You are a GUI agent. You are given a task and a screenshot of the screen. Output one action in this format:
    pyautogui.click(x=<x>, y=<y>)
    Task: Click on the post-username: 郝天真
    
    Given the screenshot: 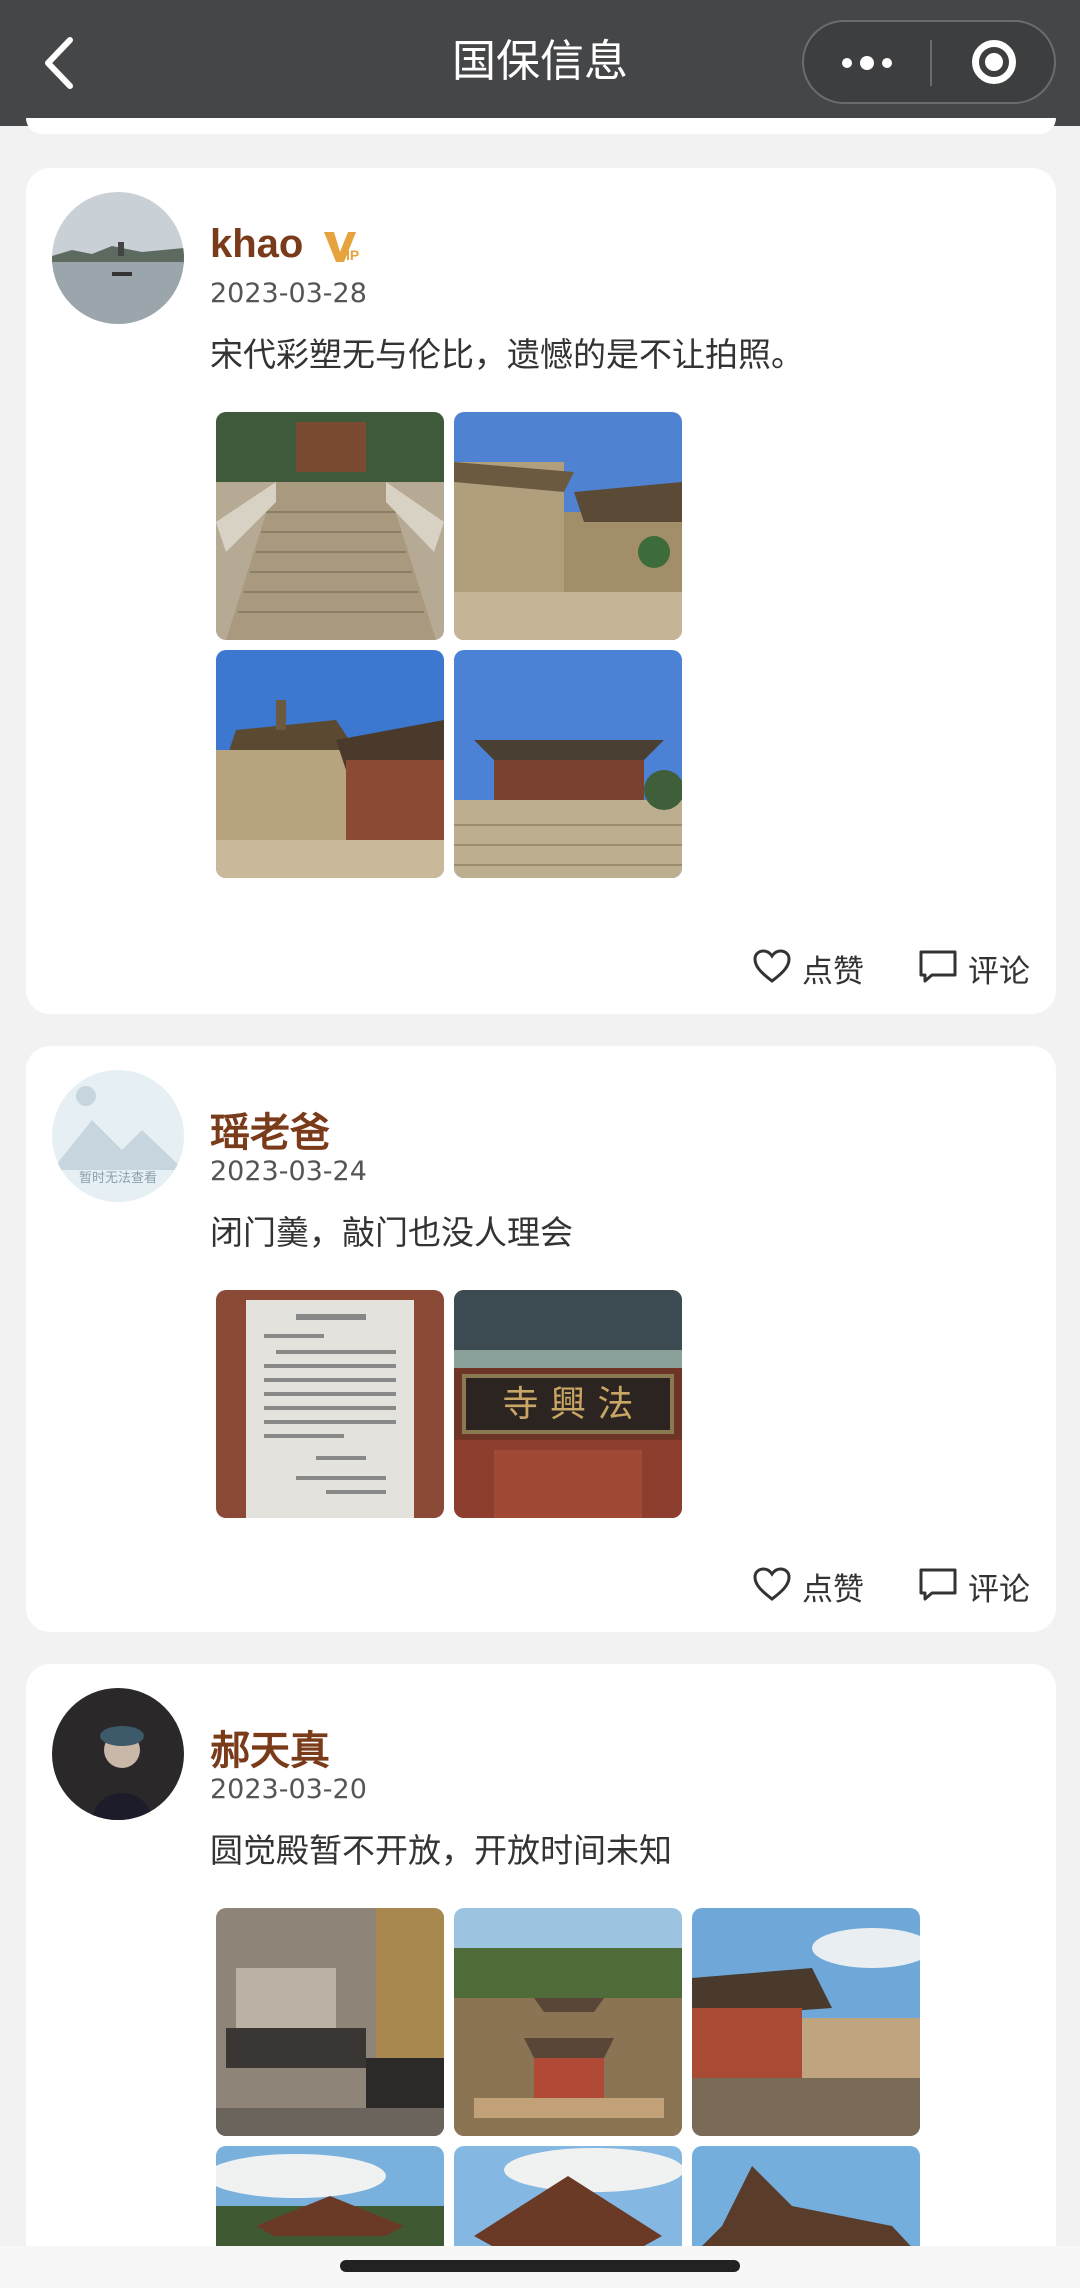 What is the action you would take?
    pyautogui.click(x=270, y=1747)
    